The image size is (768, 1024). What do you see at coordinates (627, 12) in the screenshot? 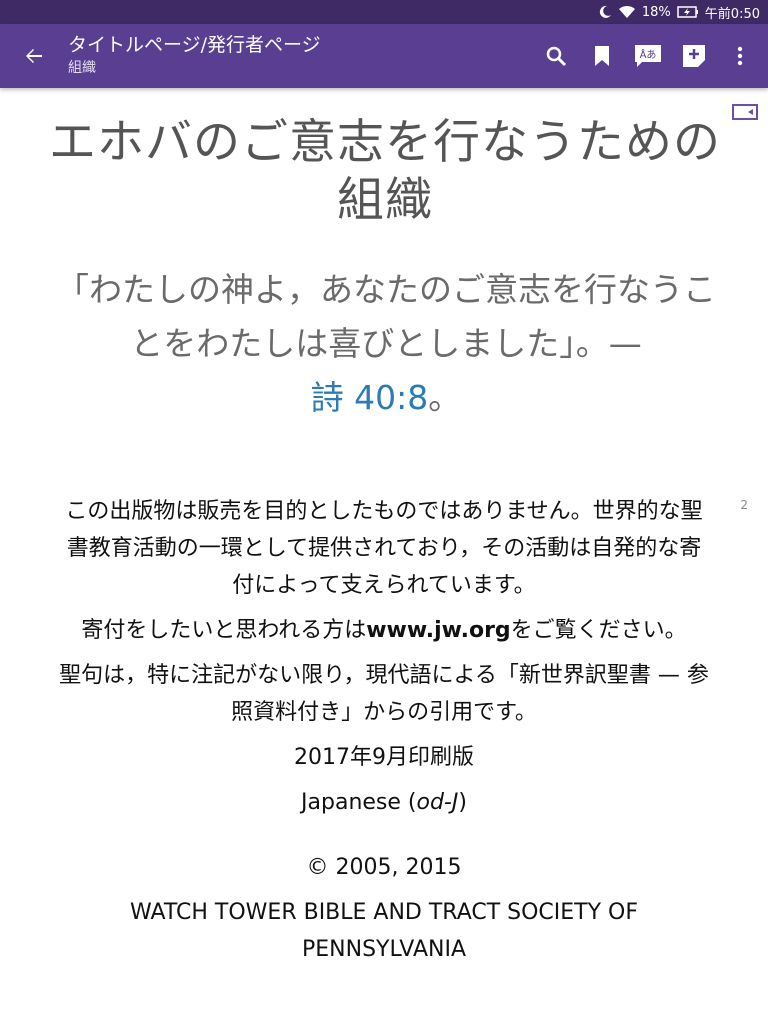
I see `wifi-icon` at bounding box center [627, 12].